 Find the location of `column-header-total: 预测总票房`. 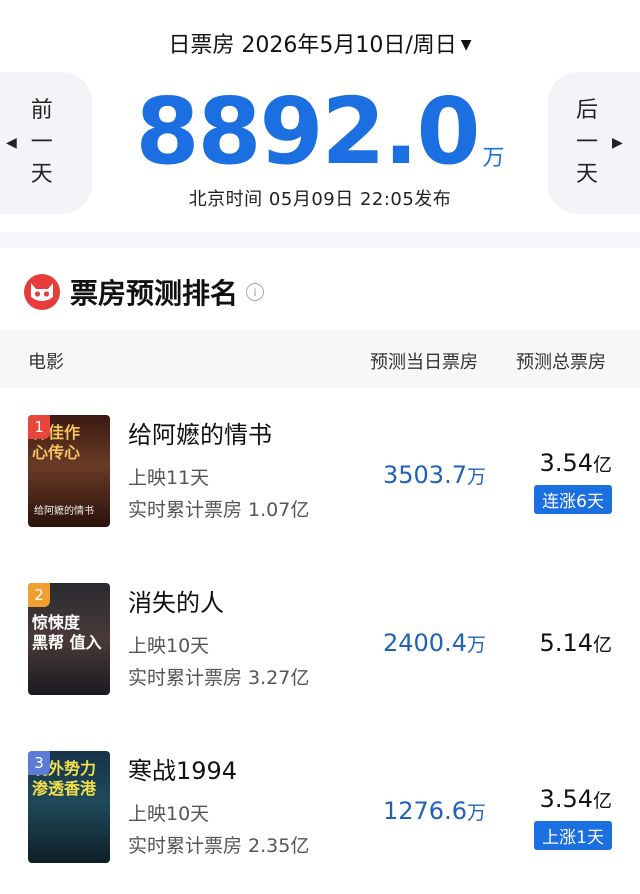

column-header-total: 预测总票房 is located at coordinates (561, 361).